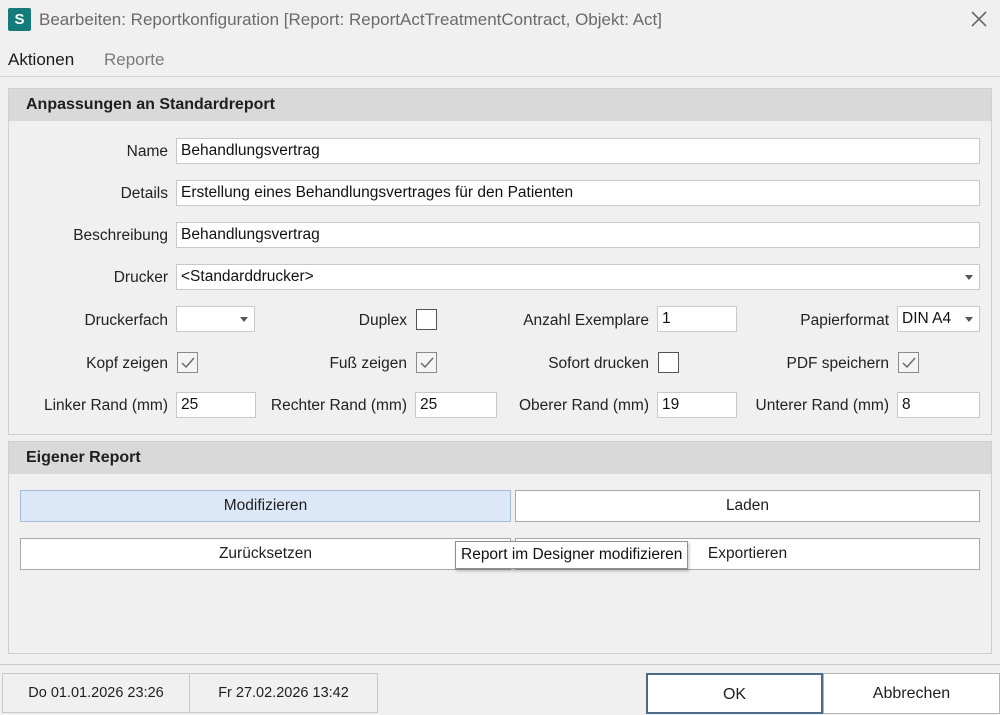 This screenshot has width=1000, height=715. What do you see at coordinates (41, 60) in the screenshot?
I see `menu-aktionen: Aktionen` at bounding box center [41, 60].